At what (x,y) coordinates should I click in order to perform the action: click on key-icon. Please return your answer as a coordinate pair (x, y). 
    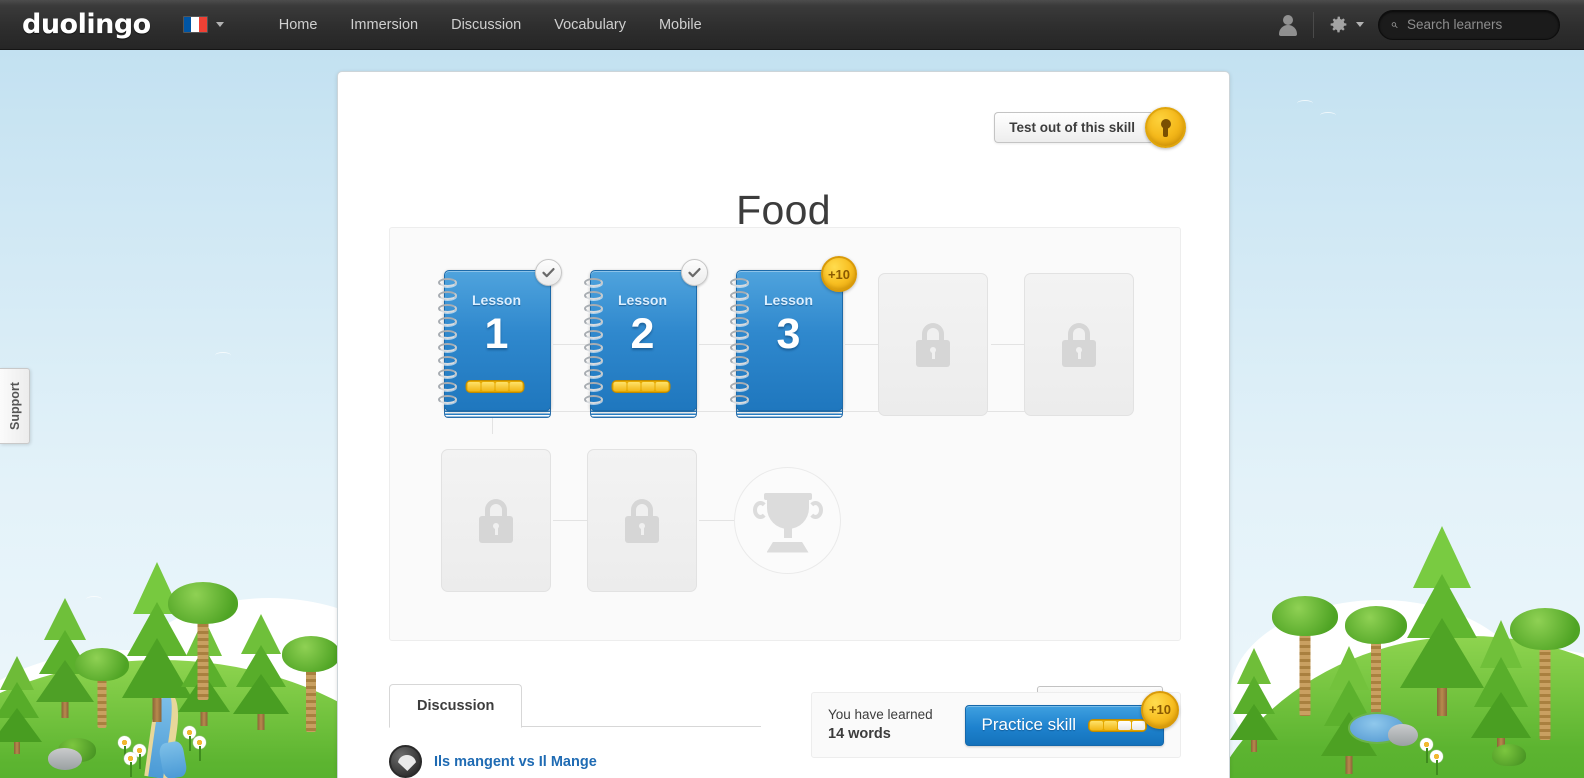
    Looking at the image, I should click on (1165, 127).